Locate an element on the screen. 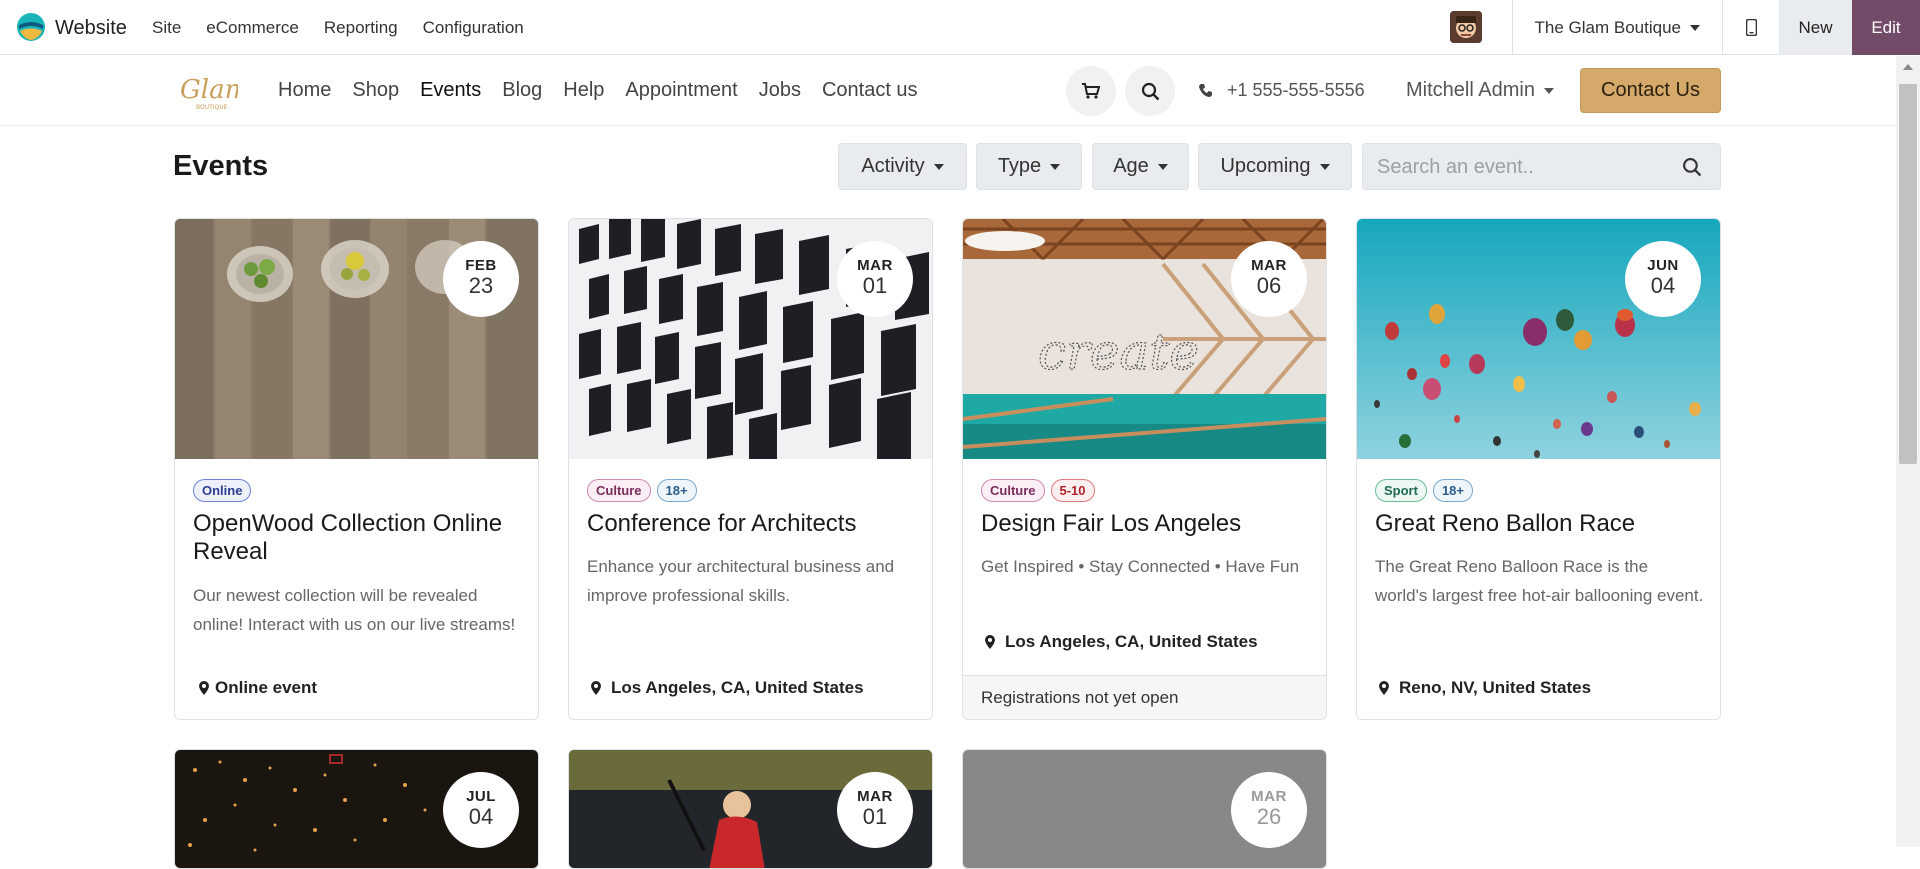 This screenshot has width=1920, height=869. menu-site: Site is located at coordinates (166, 28).